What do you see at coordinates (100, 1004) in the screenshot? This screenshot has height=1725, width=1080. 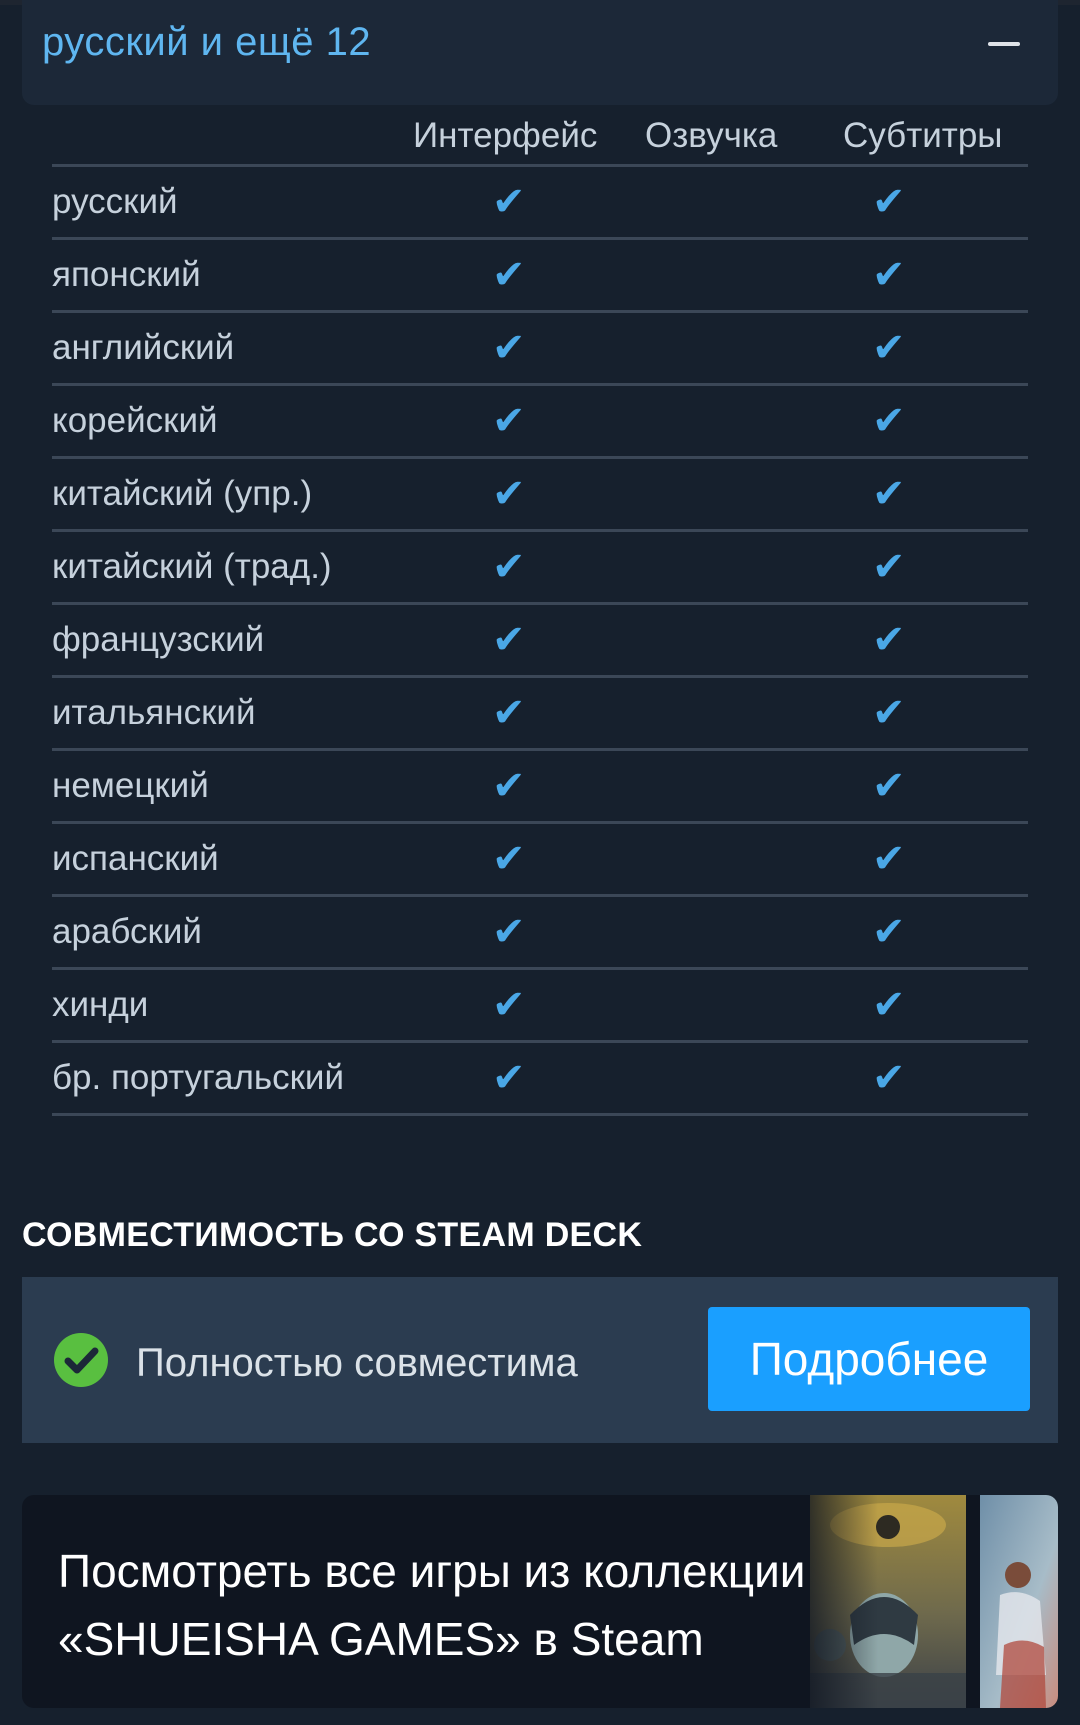 I see `language-name: хинди` at bounding box center [100, 1004].